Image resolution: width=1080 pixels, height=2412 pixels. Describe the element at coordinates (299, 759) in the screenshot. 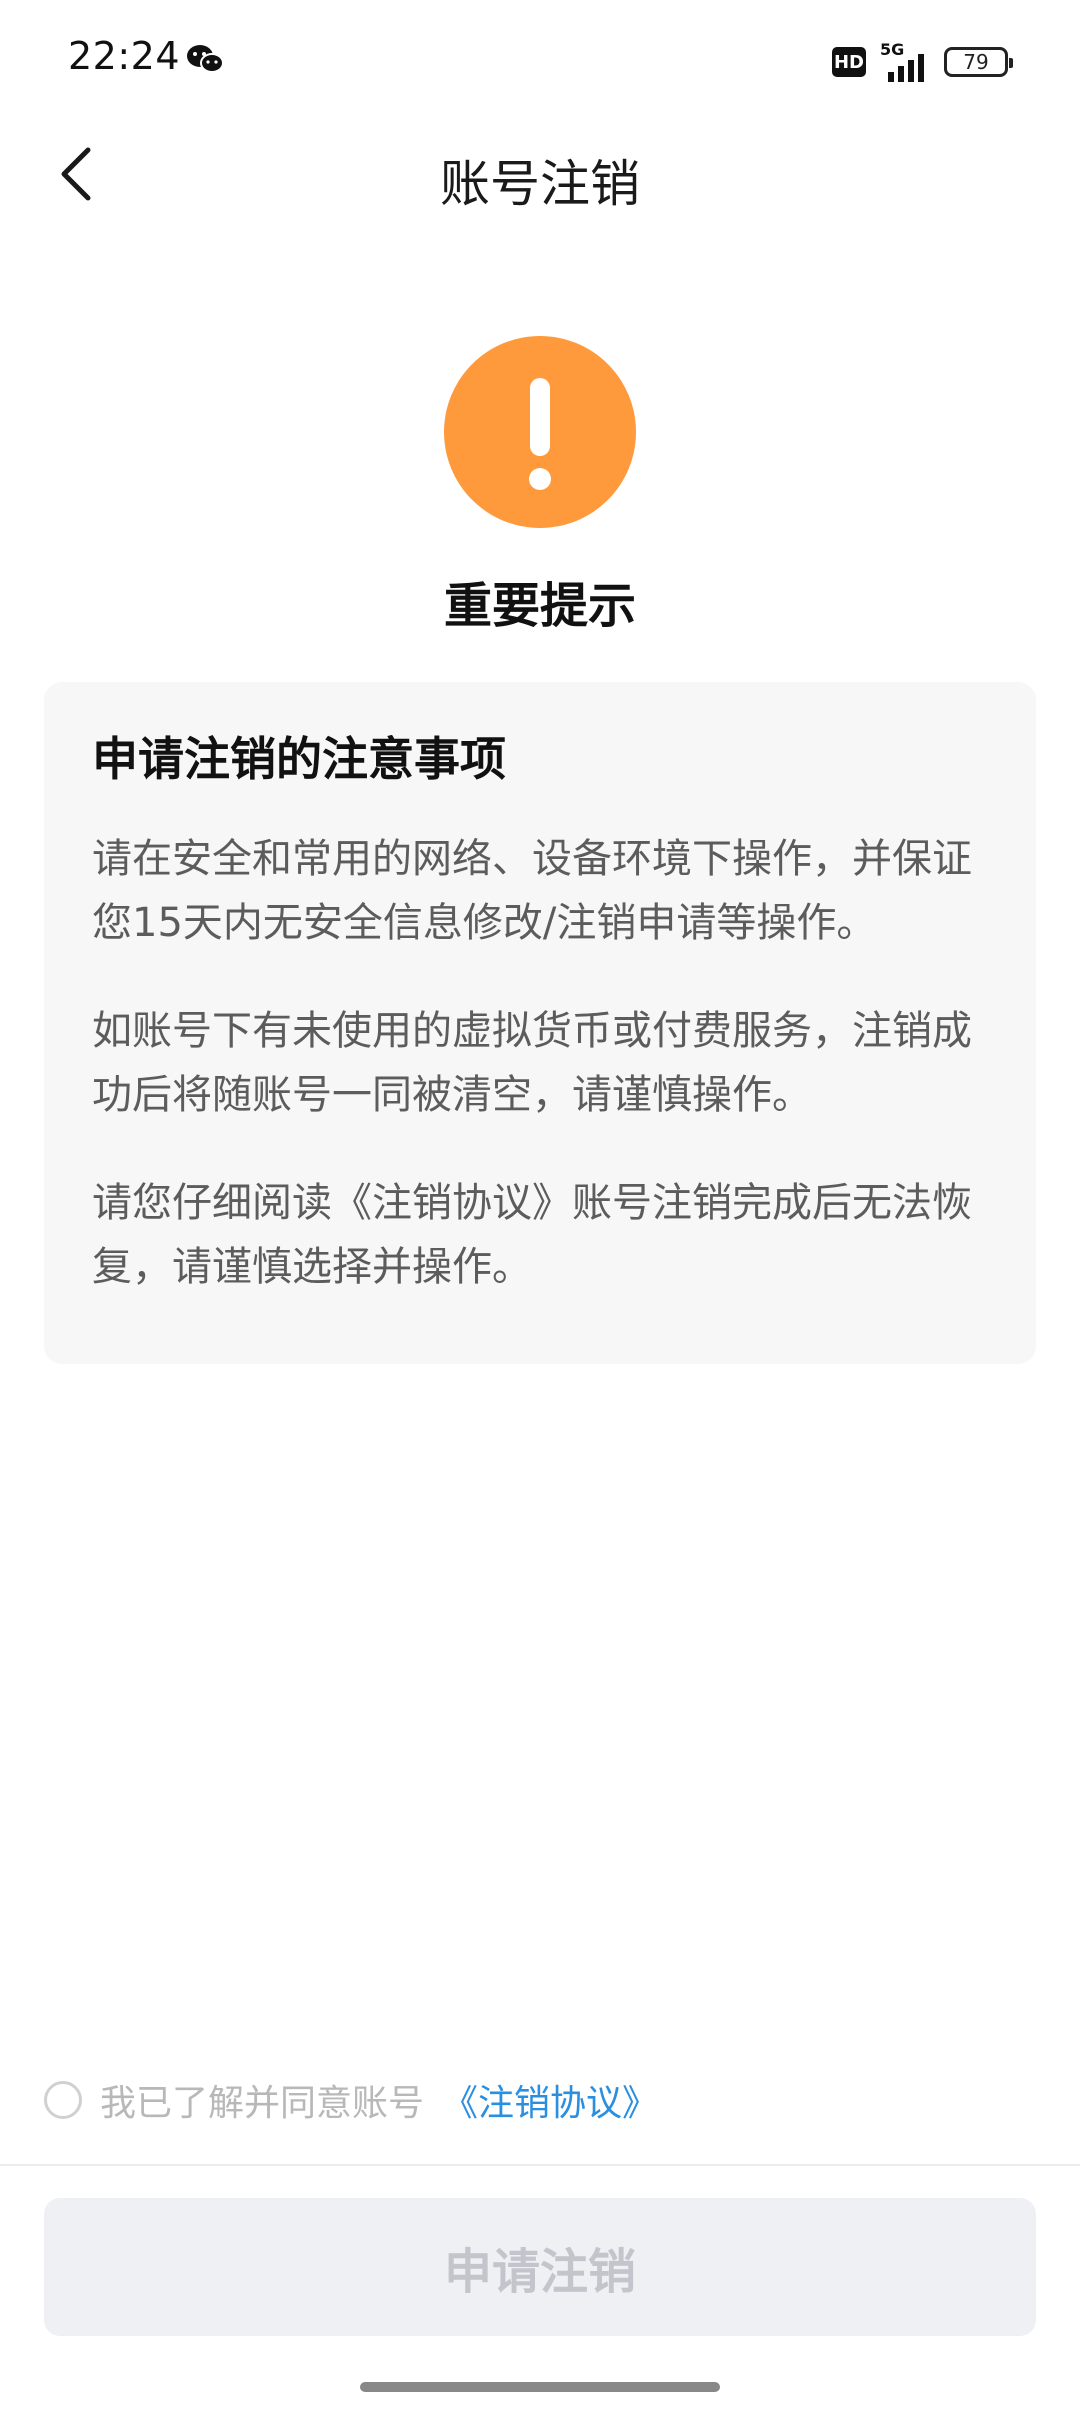

I see `notice-heading: 申请注销的注意事项` at that location.